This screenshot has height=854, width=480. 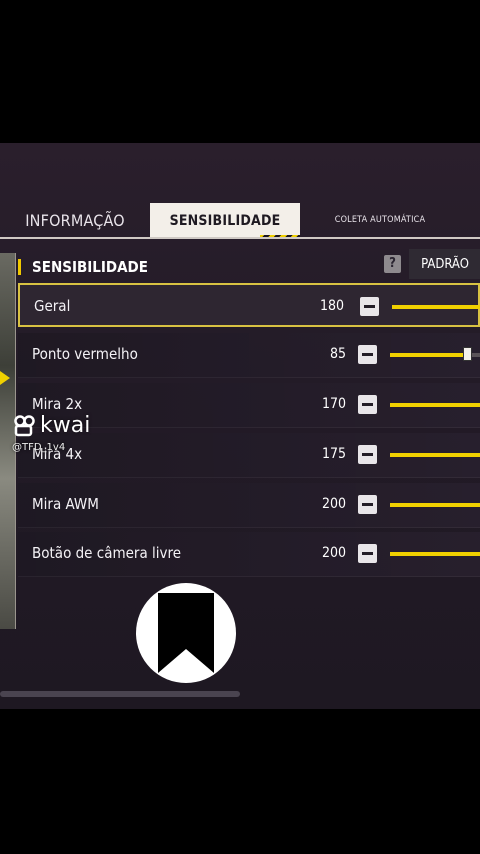 What do you see at coordinates (57, 404) in the screenshot?
I see `row-label: Mira 2x` at bounding box center [57, 404].